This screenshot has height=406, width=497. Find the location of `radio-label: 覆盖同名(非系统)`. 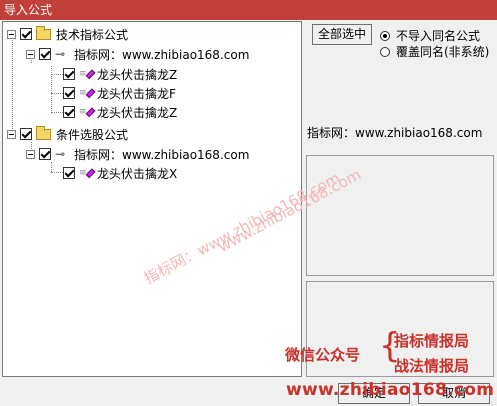

radio-label: 覆盖同名(非系统) is located at coordinates (443, 52).